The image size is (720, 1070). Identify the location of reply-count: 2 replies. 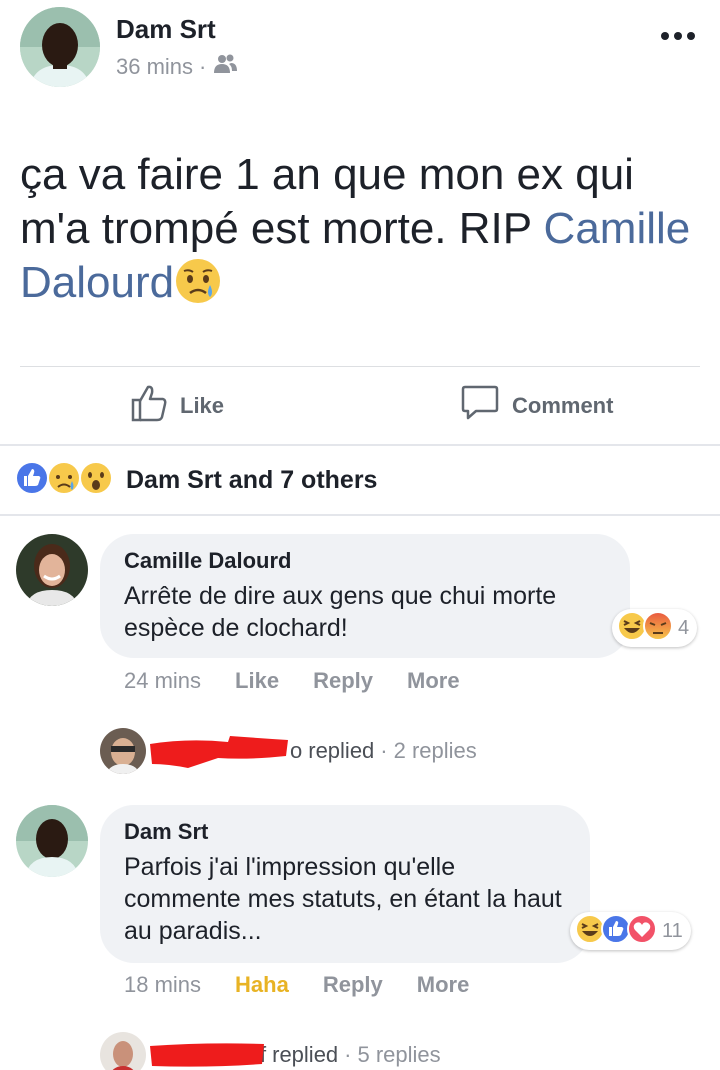
(435, 750).